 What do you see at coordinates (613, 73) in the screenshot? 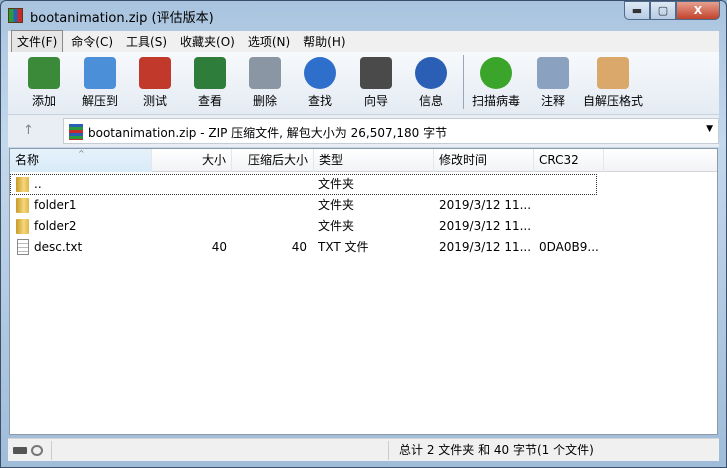
I see `sfx-box-icon` at bounding box center [613, 73].